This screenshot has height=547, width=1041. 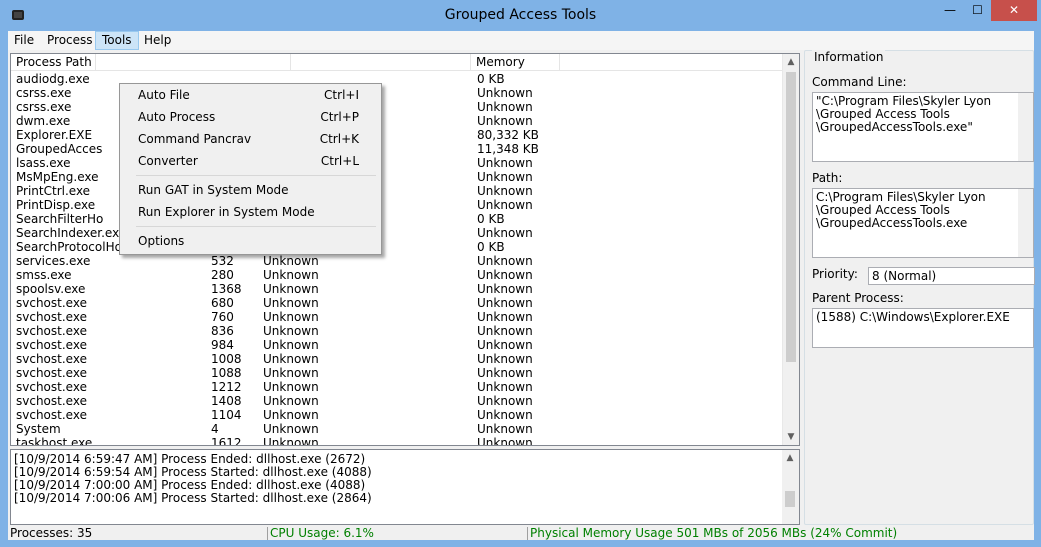 I want to click on priority-field: 8 (Normal), so click(x=951, y=276).